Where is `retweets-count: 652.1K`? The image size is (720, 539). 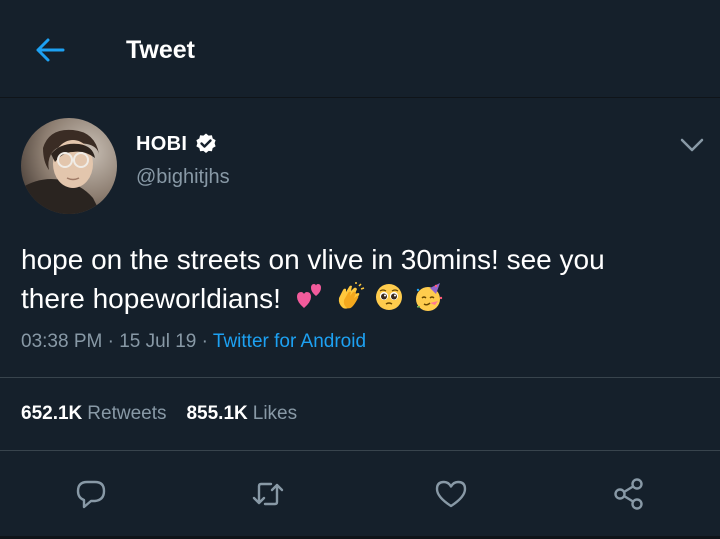 retweets-count: 652.1K is located at coordinates (52, 413).